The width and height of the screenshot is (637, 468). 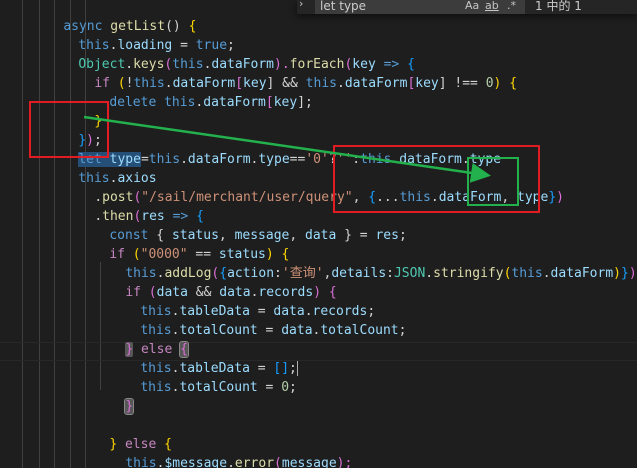 I want to click on variable: message, so click(x=309, y=462).